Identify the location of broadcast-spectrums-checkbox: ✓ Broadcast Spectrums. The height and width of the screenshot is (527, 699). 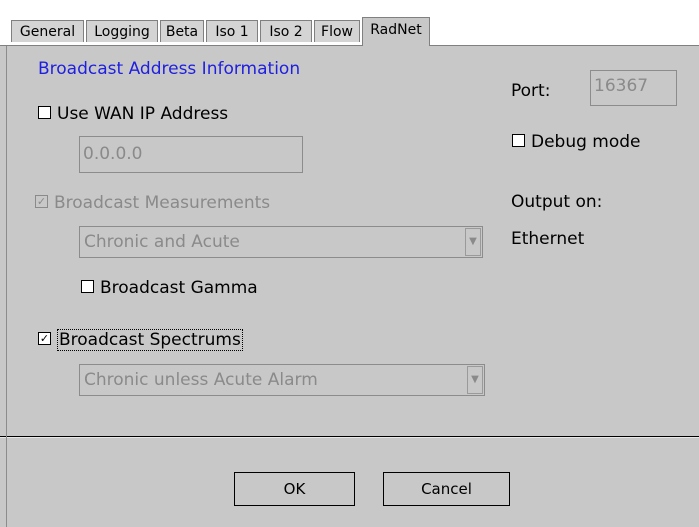
(140, 340).